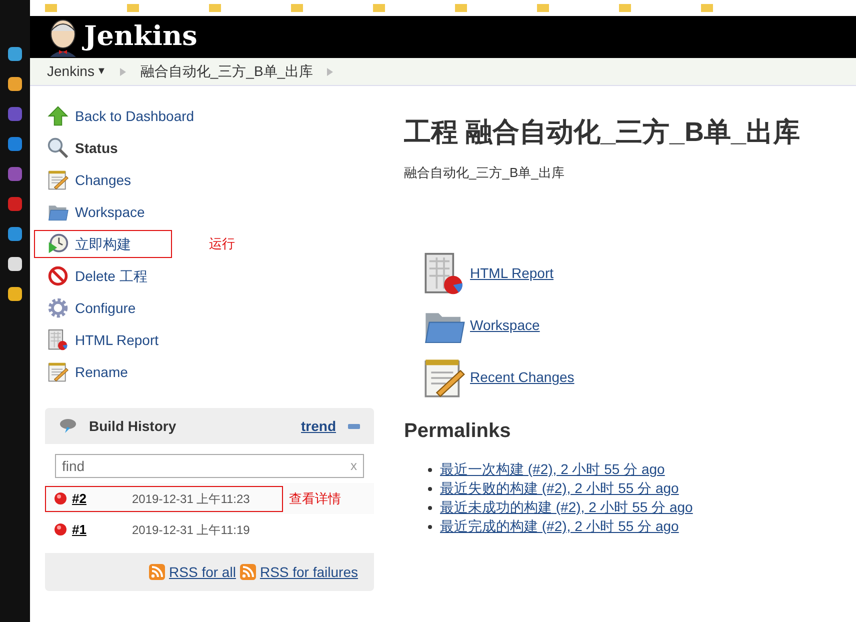  I want to click on permalink-link: 最近完成的构建 (#2), 2 小时 55 分 ago, so click(559, 526).